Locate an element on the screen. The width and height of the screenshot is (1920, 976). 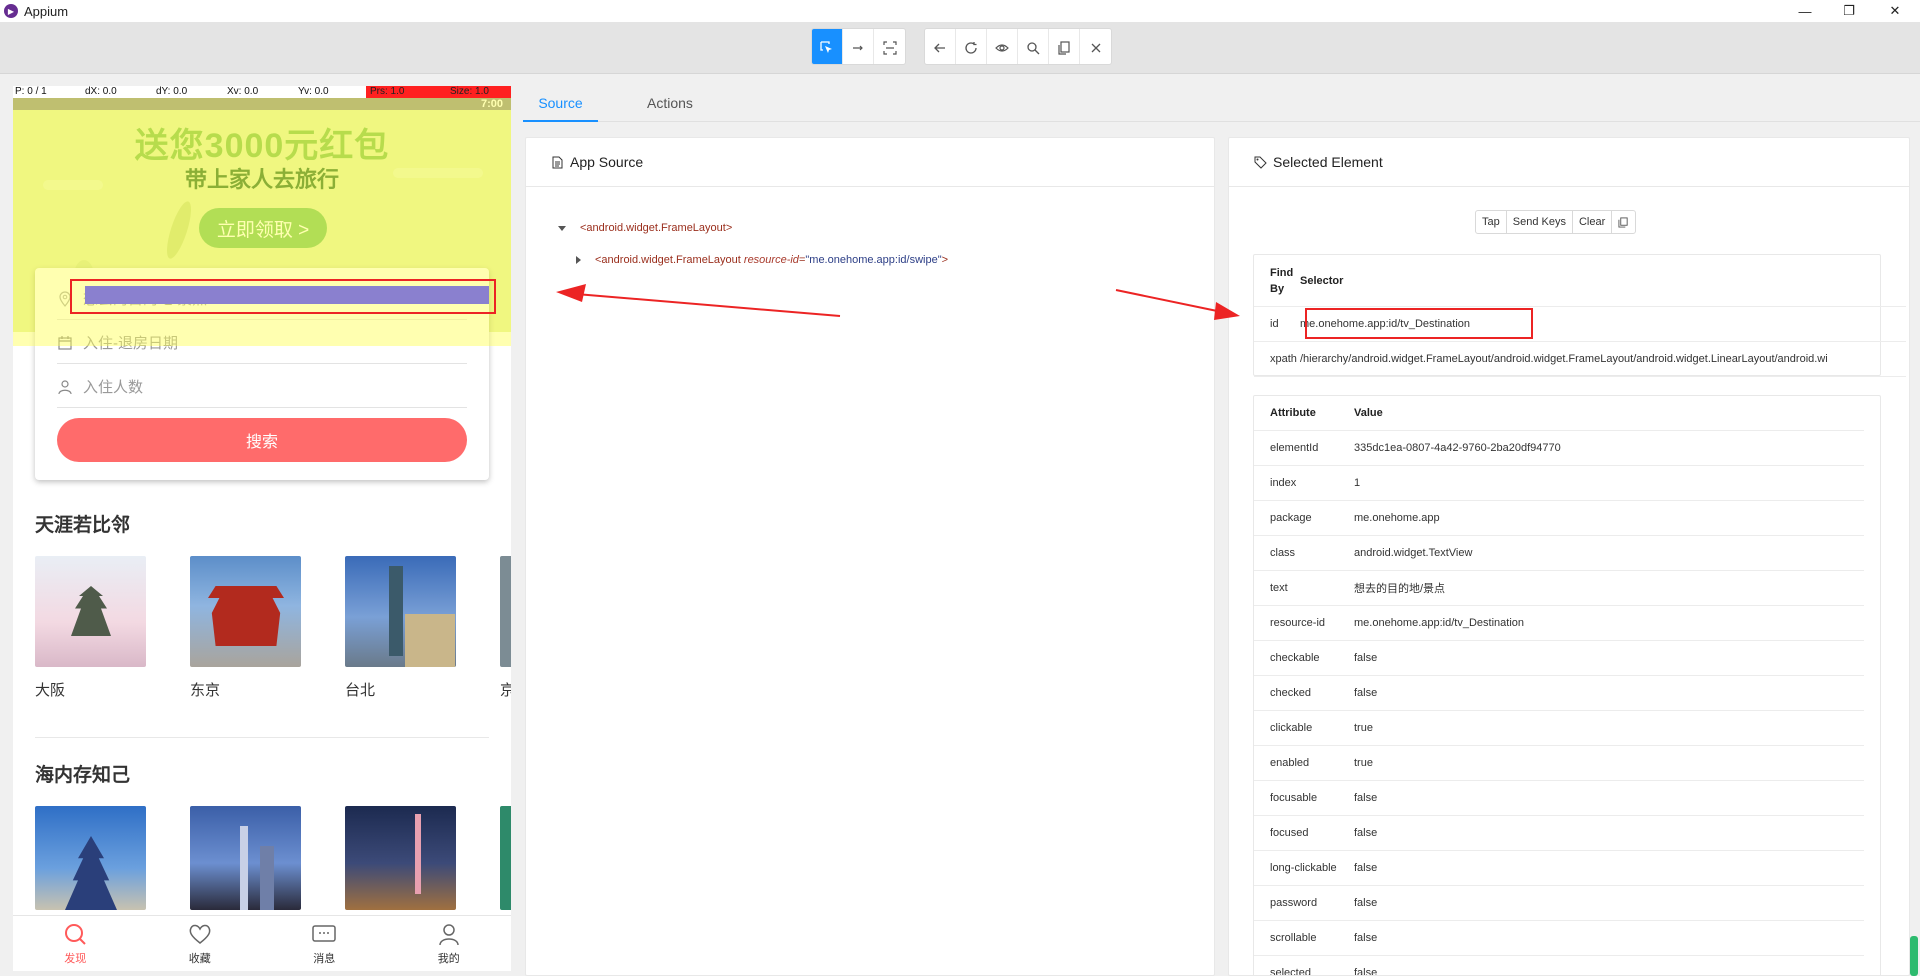
tab-messages: 消息 is located at coordinates (324, 943).